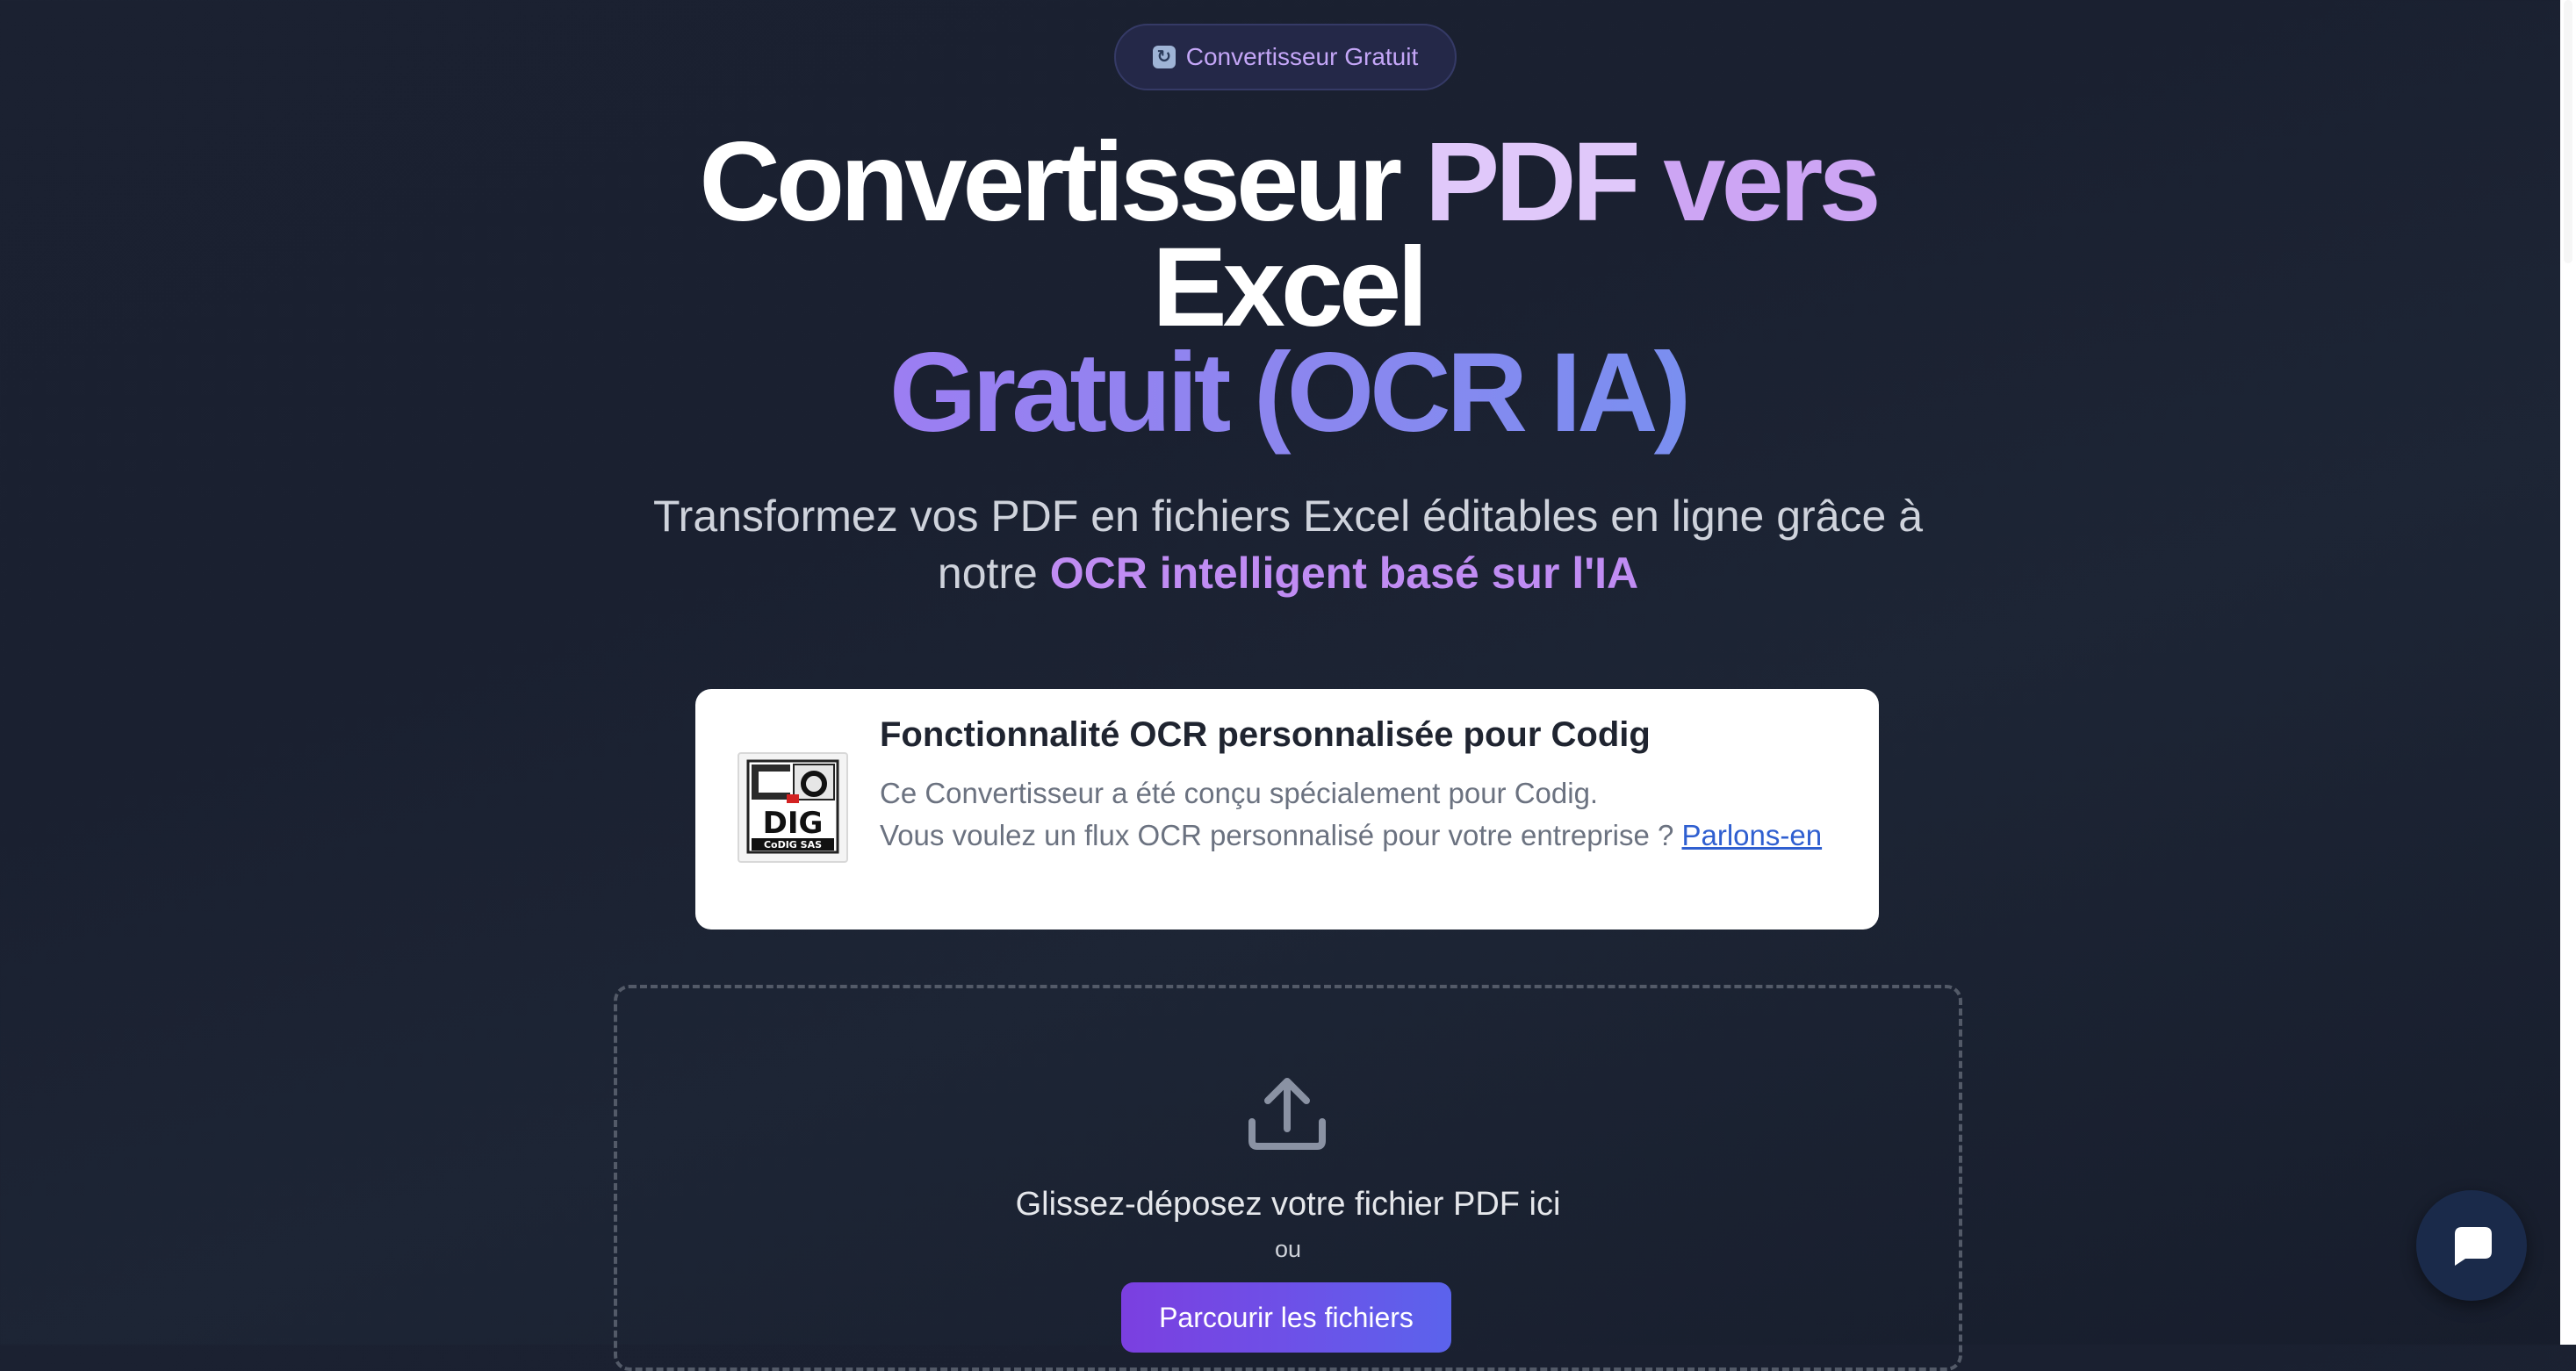 The height and width of the screenshot is (1371, 2576). What do you see at coordinates (793, 845) in the screenshot?
I see `codig-logo-caption: CoDIG SAS` at bounding box center [793, 845].